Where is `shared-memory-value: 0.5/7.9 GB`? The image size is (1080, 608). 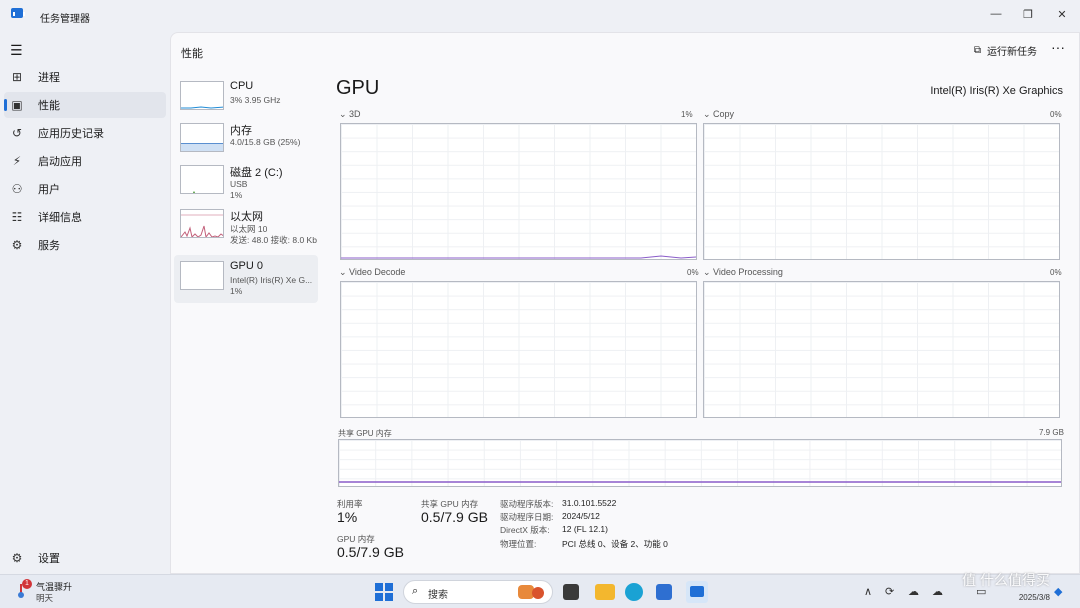 shared-memory-value: 0.5/7.9 GB is located at coordinates (454, 517).